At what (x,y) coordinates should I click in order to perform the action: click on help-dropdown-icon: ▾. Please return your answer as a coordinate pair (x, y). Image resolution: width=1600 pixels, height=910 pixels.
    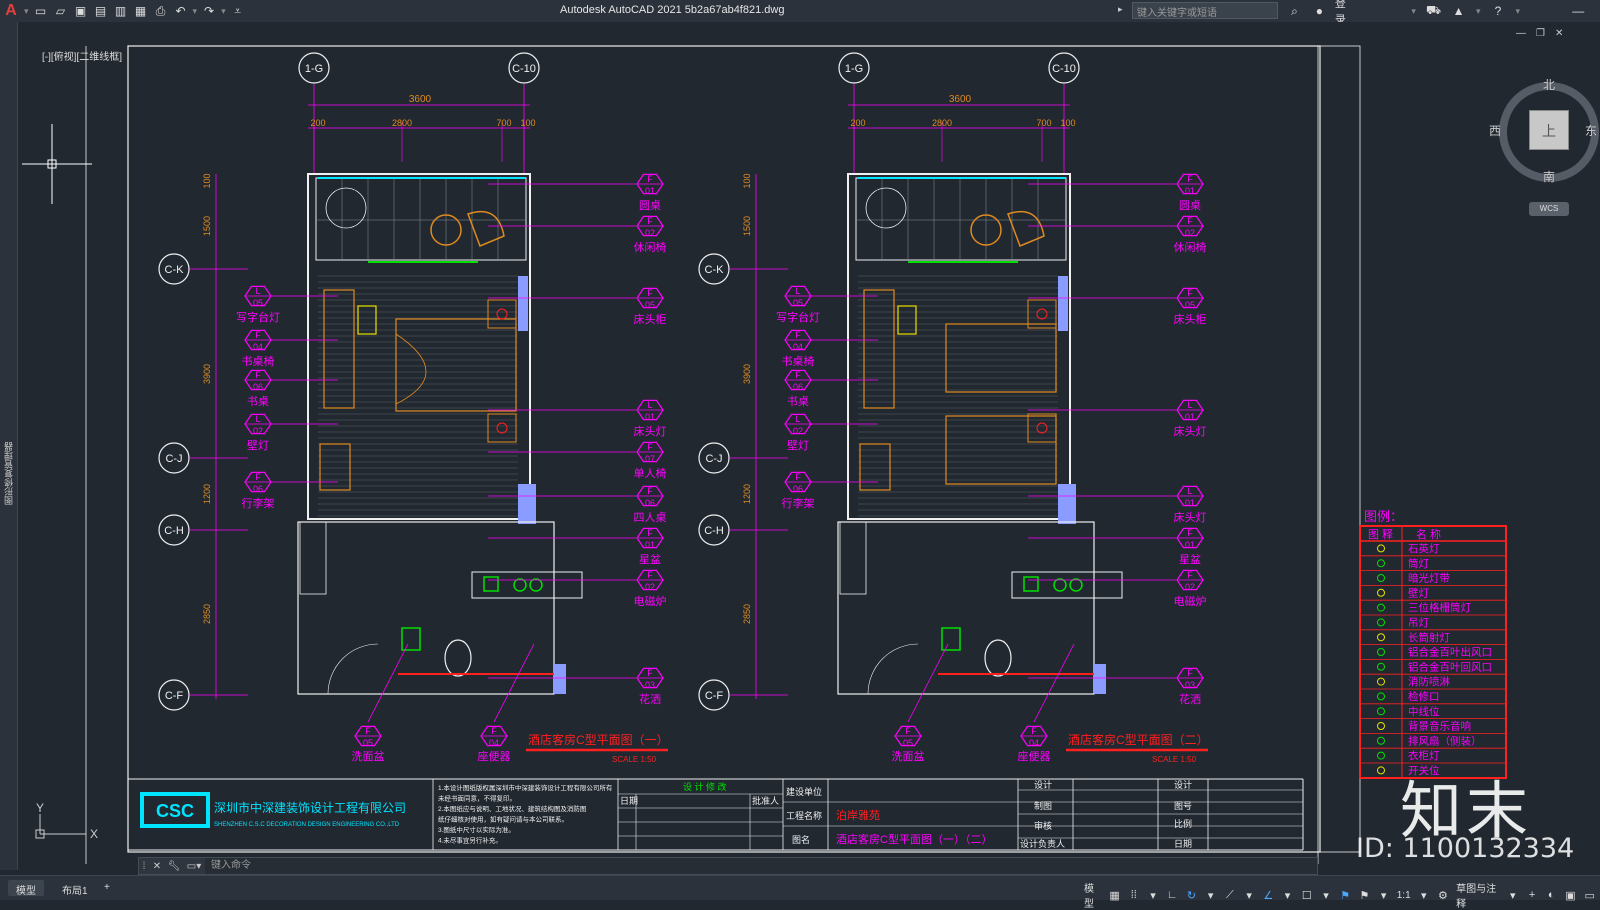
    Looking at the image, I should click on (1517, 11).